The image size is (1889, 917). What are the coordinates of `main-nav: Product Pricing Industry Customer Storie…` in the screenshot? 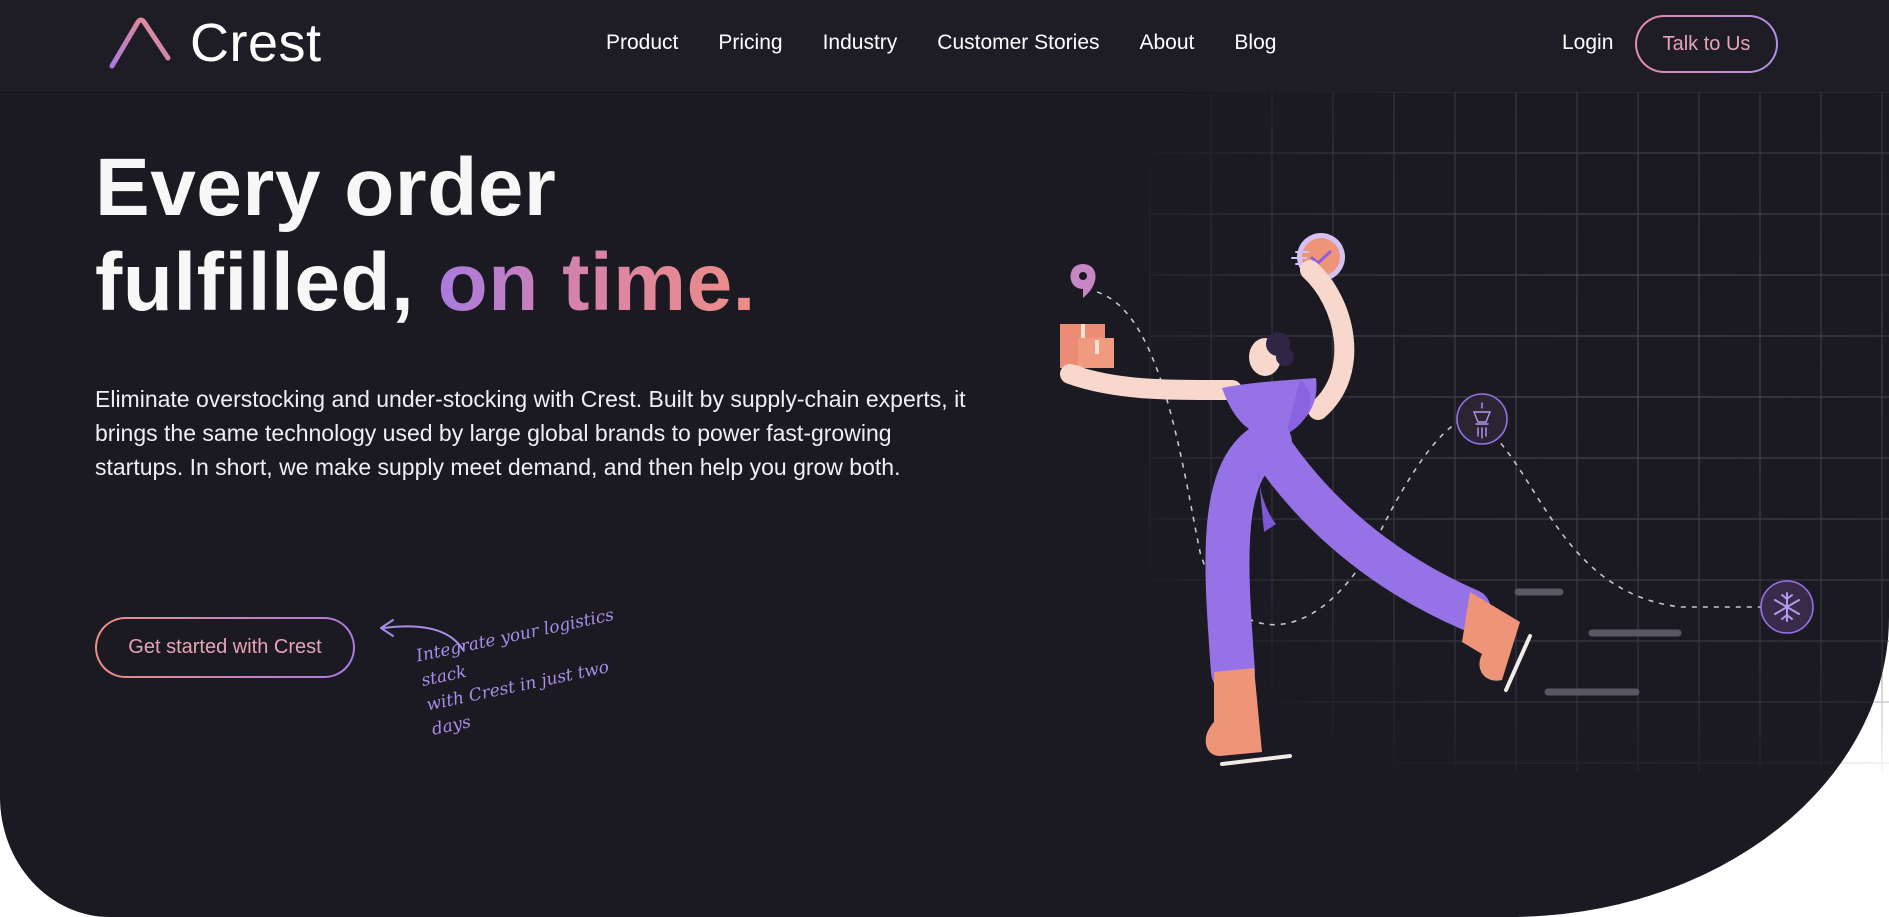 It's located at (961, 43).